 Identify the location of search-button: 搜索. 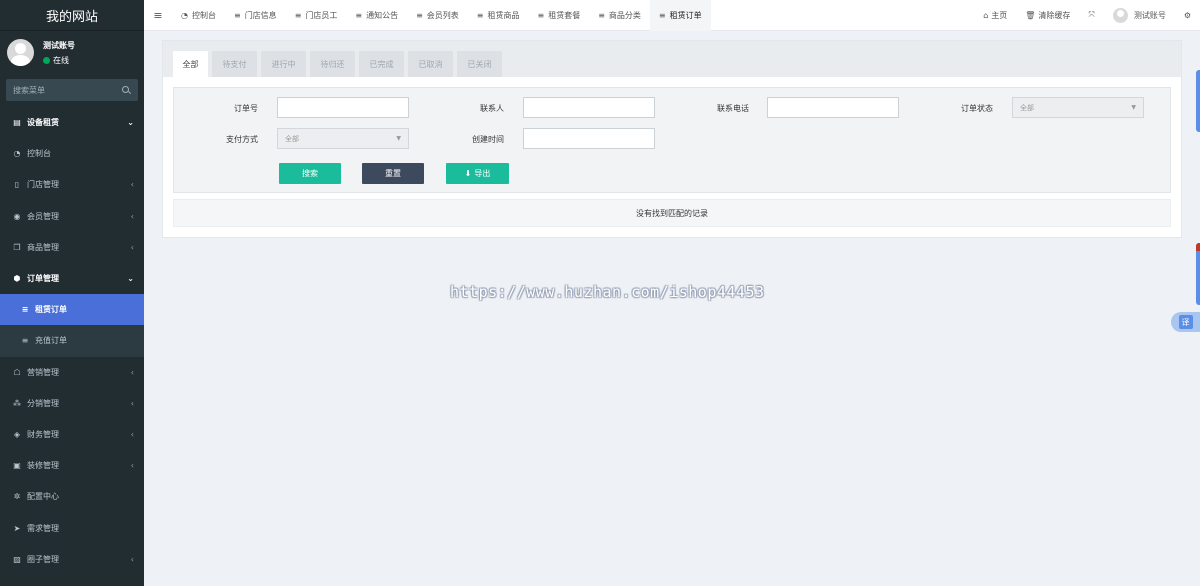
(310, 173).